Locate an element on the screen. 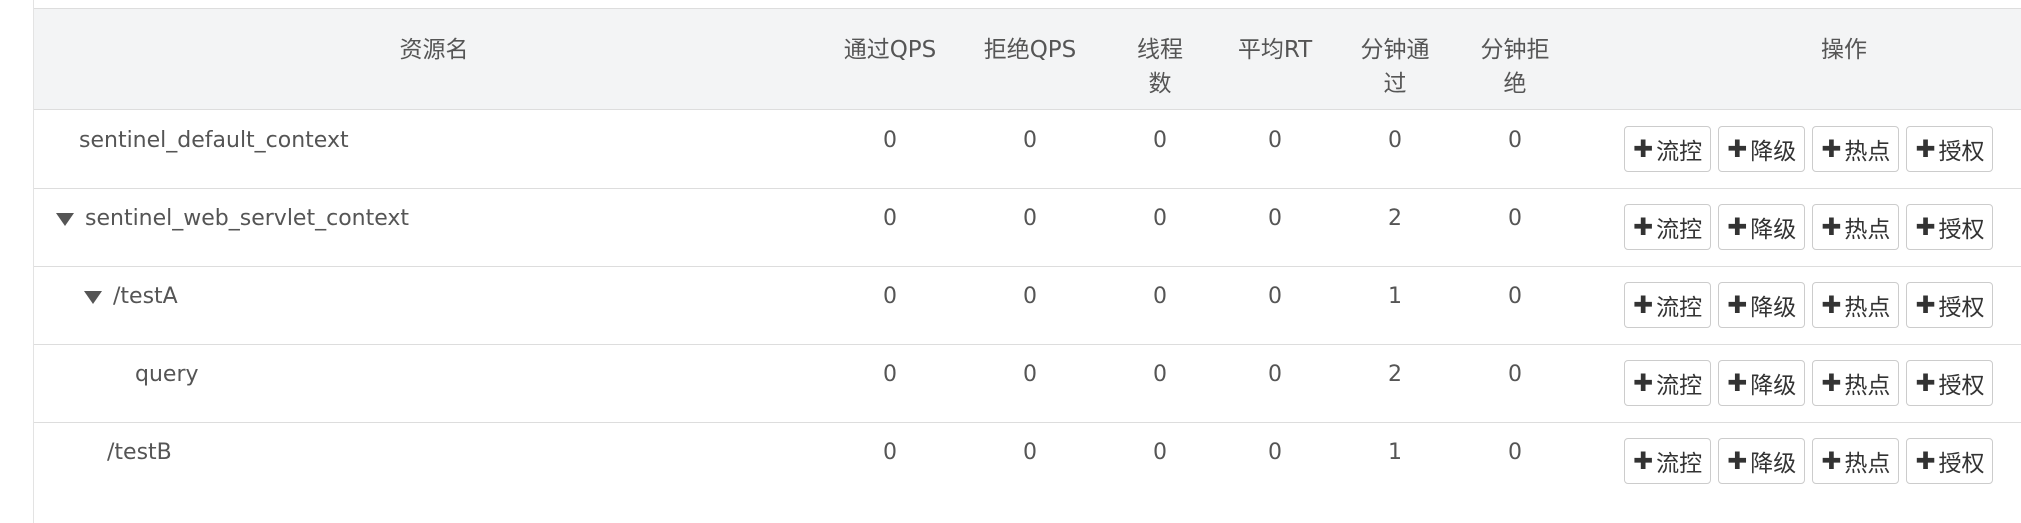 This screenshot has width=2021, height=523. resource-name-cell: sentinel_web_servlet_context is located at coordinates (356, 227).